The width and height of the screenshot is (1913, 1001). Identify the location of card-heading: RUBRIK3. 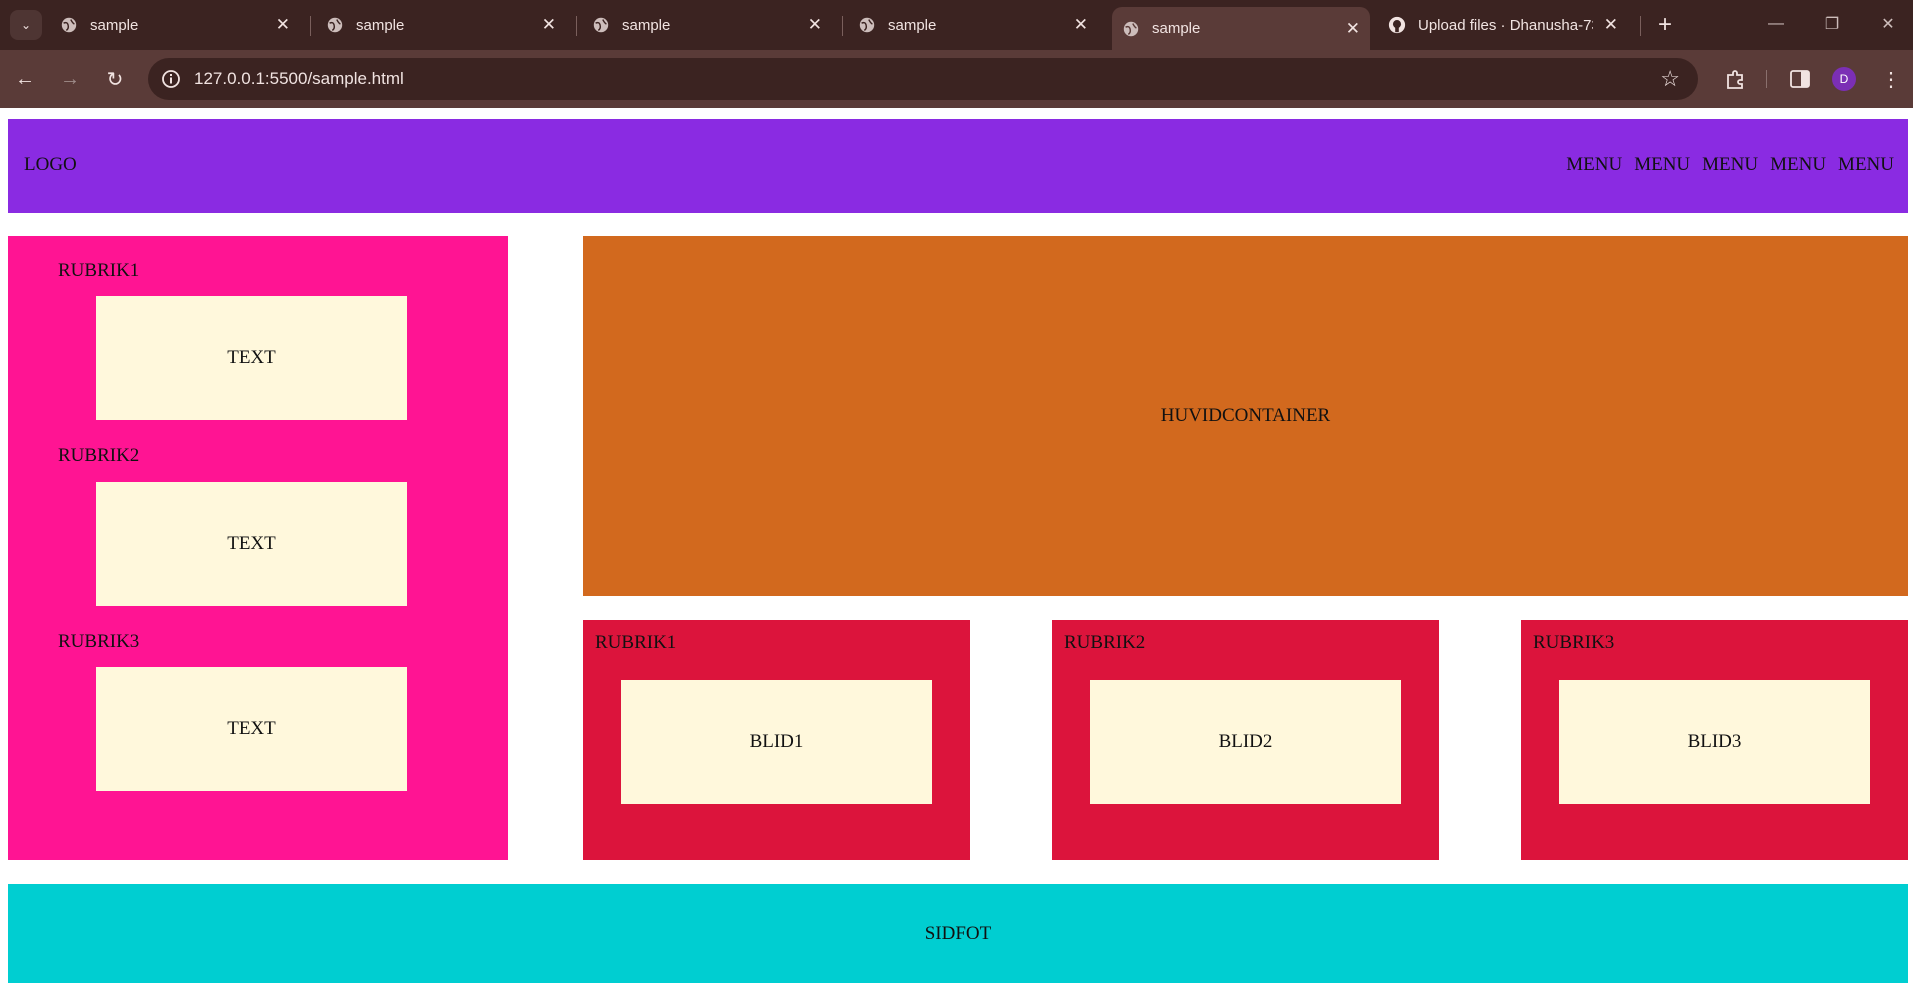
(1574, 642).